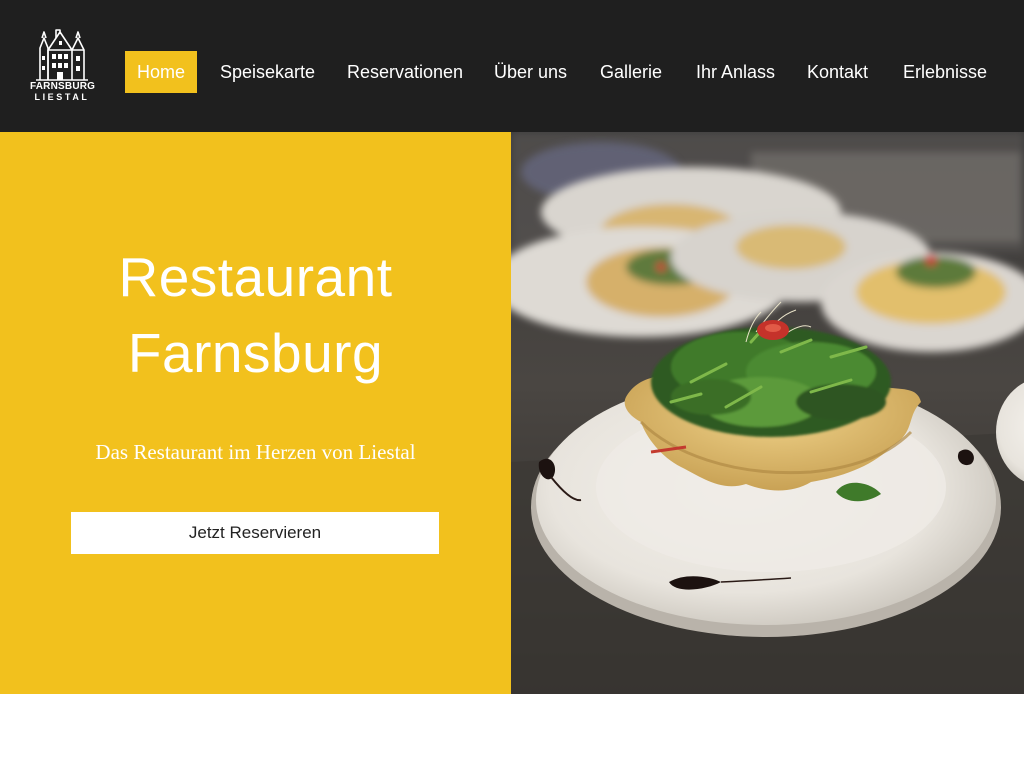 Image resolution: width=1024 pixels, height=768 pixels. I want to click on castle-building-icon, so click(62, 55).